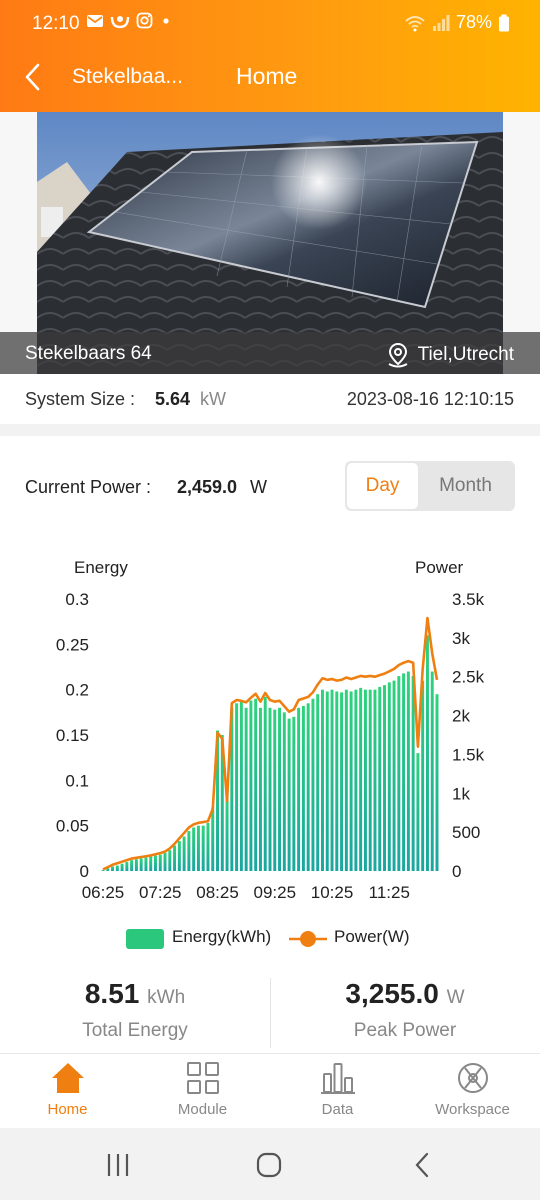  What do you see at coordinates (274, 892) in the screenshot?
I see `x-tick-label: 09:25` at bounding box center [274, 892].